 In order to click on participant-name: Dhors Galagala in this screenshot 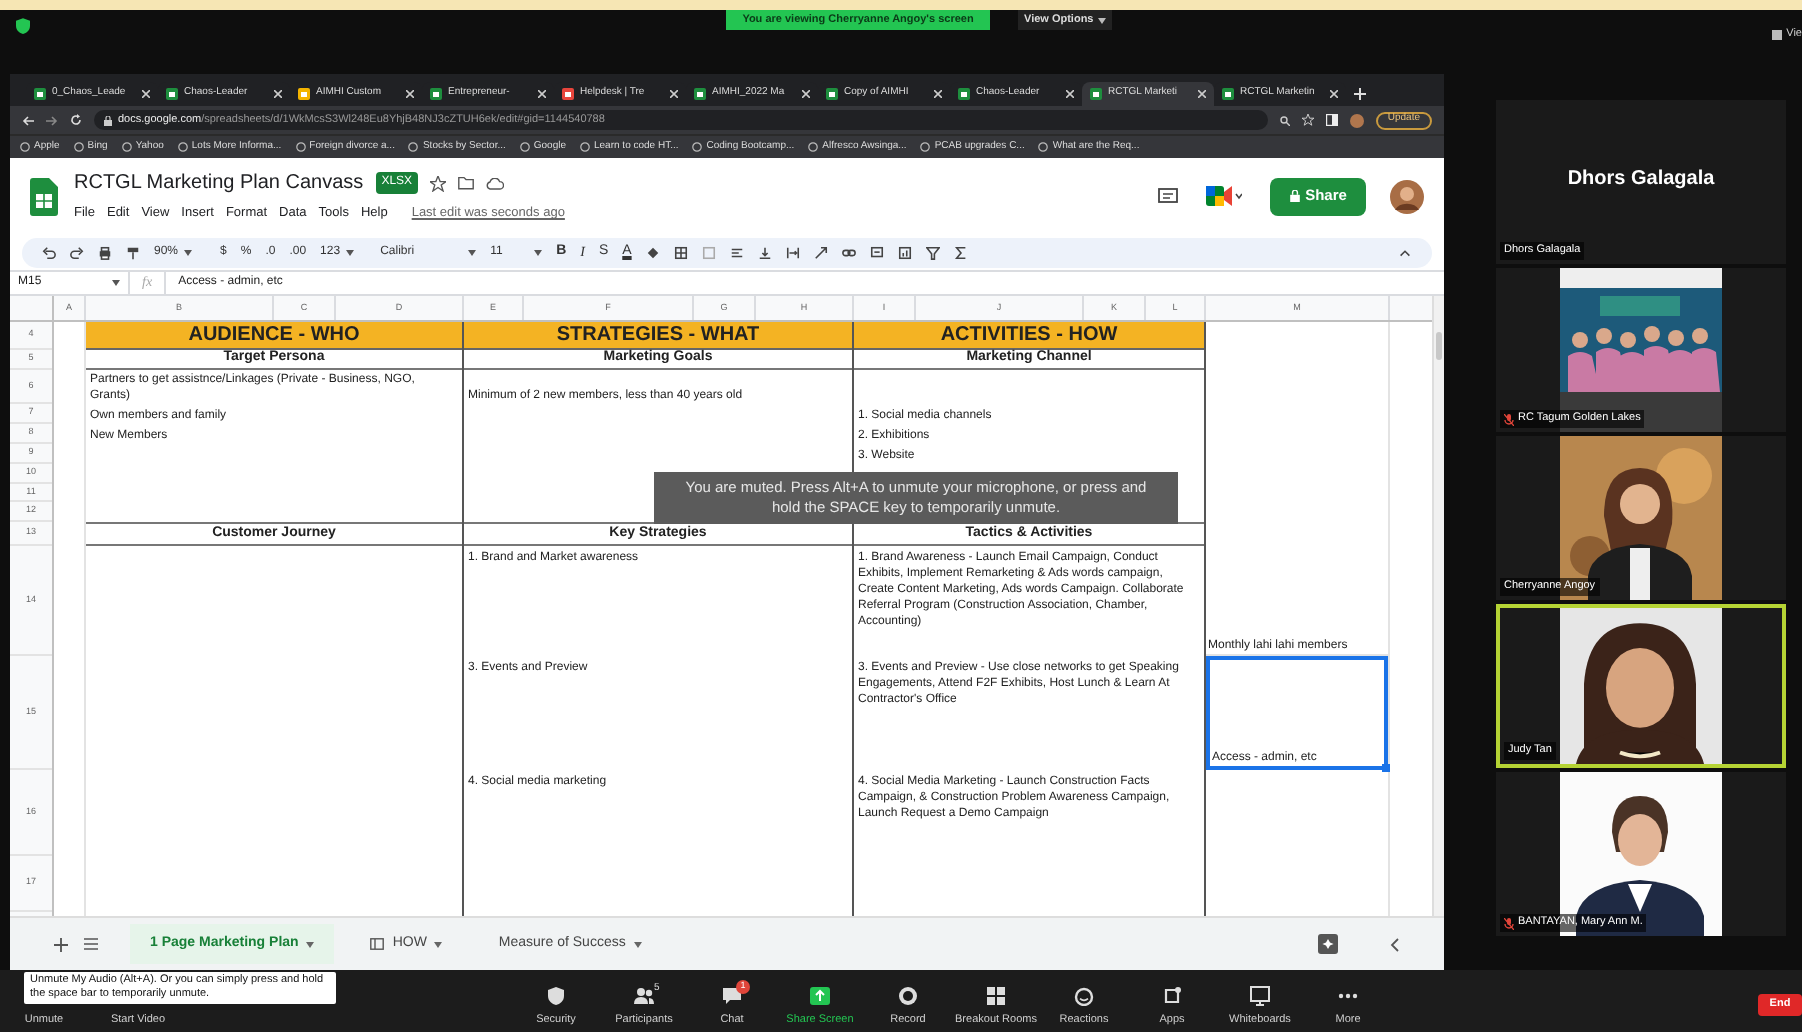, I will do `click(1641, 180)`.